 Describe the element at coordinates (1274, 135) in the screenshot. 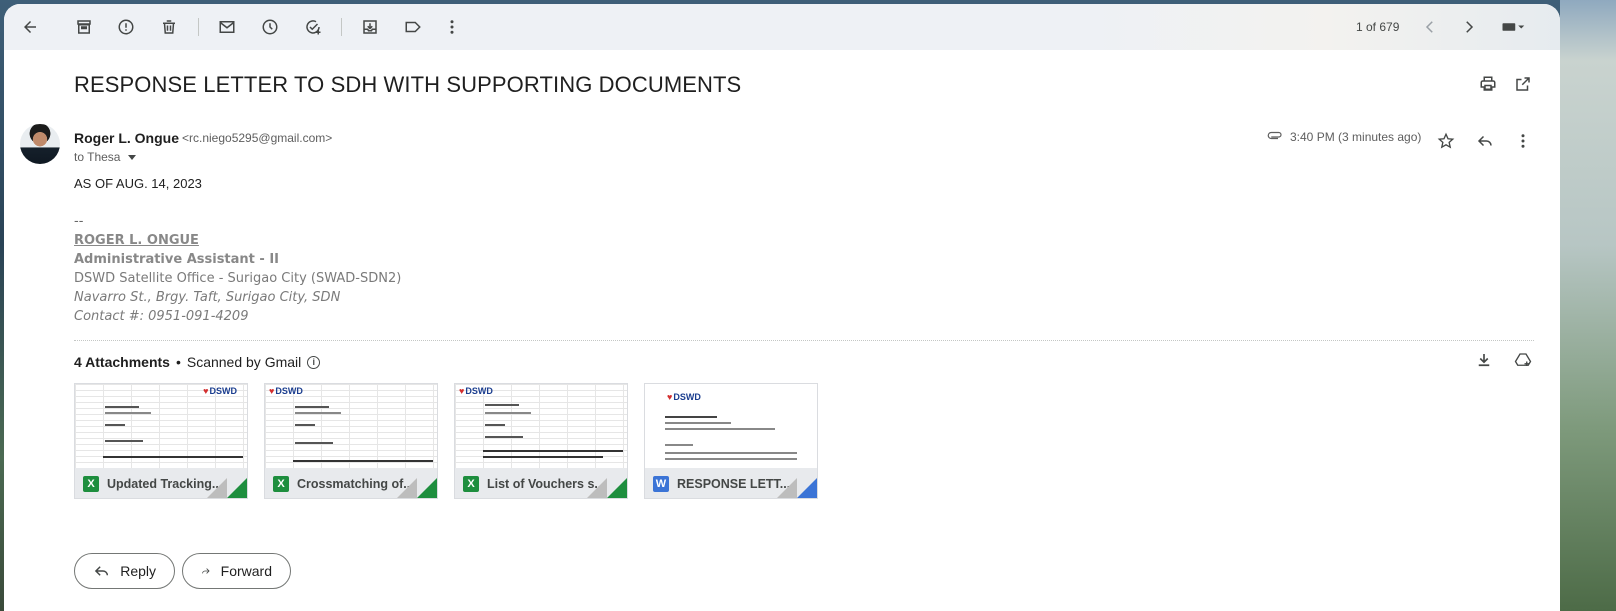

I see `attachment-clip-icon` at that location.